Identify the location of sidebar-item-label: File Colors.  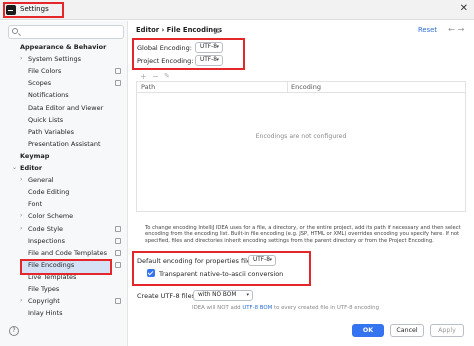
(45, 71).